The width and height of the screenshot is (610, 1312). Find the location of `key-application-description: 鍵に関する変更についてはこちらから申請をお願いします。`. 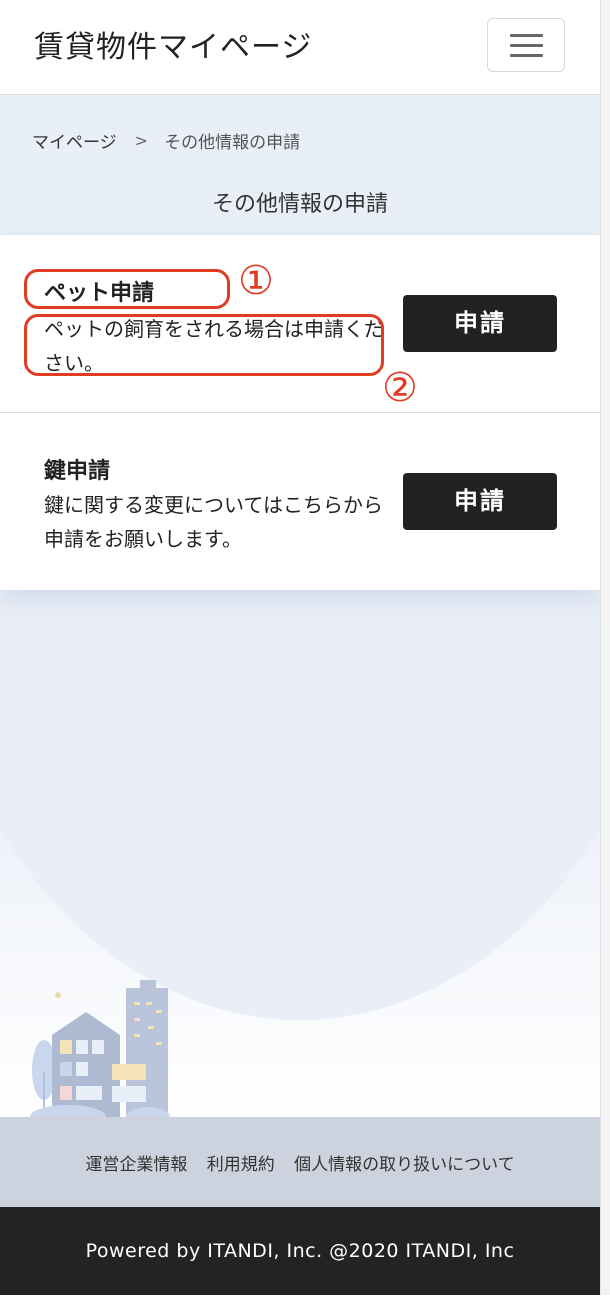

key-application-description: 鍵に関する変更についてはこちらから申請をお願いします。 is located at coordinates (213, 522).